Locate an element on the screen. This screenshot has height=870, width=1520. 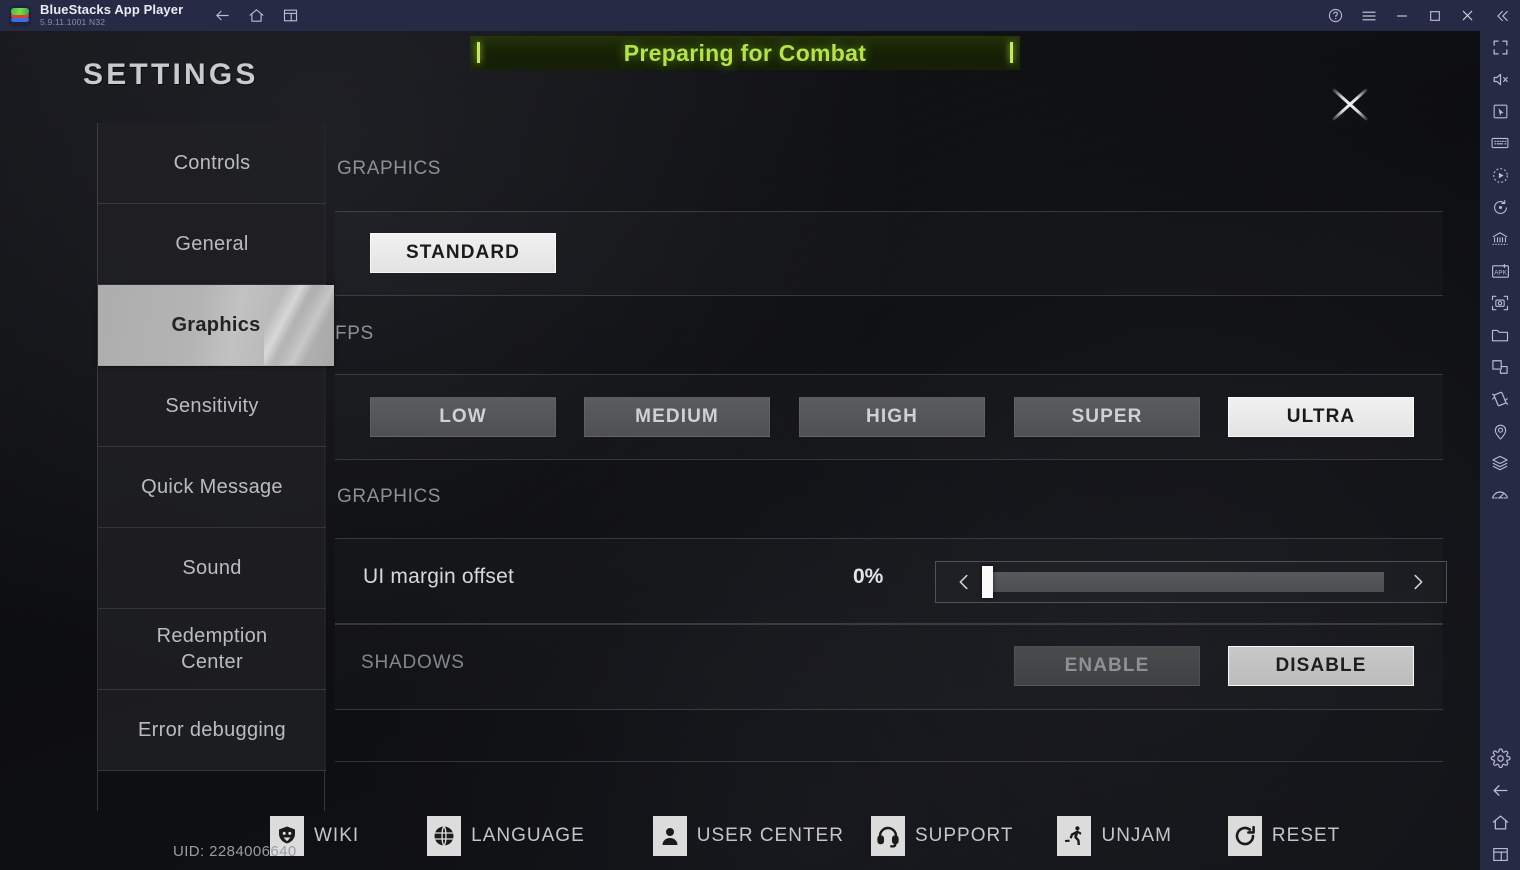
tab-label: Sound is located at coordinates (212, 568).